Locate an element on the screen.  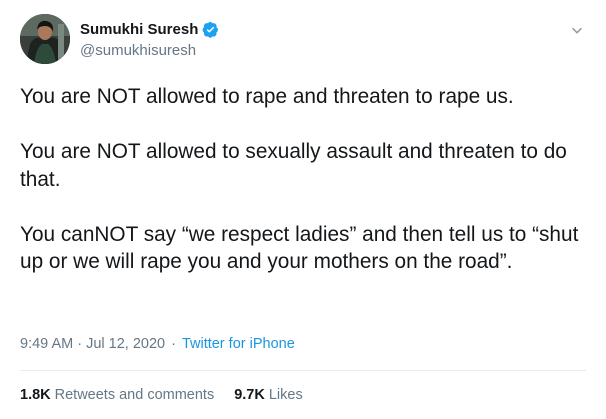
verified-badge-icon is located at coordinates (210, 29).